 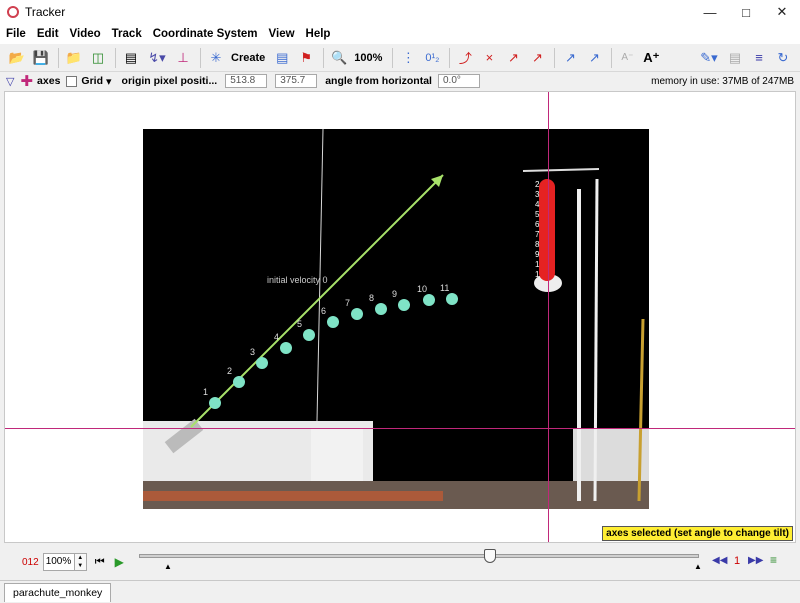 What do you see at coordinates (570, 58) in the screenshot?
I see `xcomponents-icon: ↗` at bounding box center [570, 58].